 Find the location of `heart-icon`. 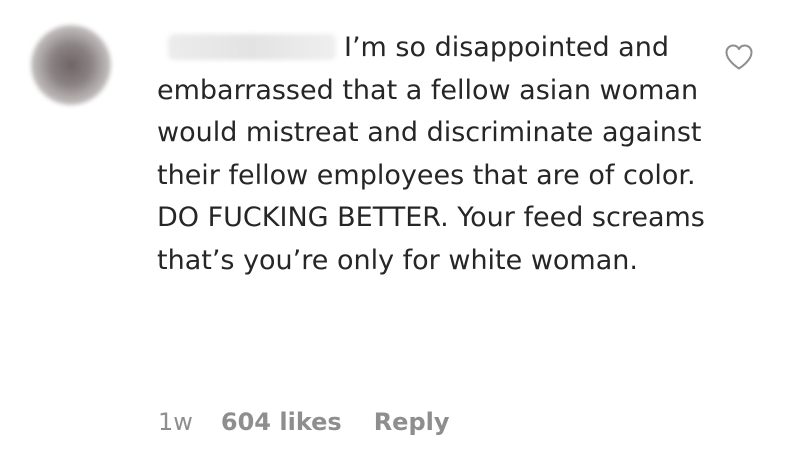

heart-icon is located at coordinates (739, 57).